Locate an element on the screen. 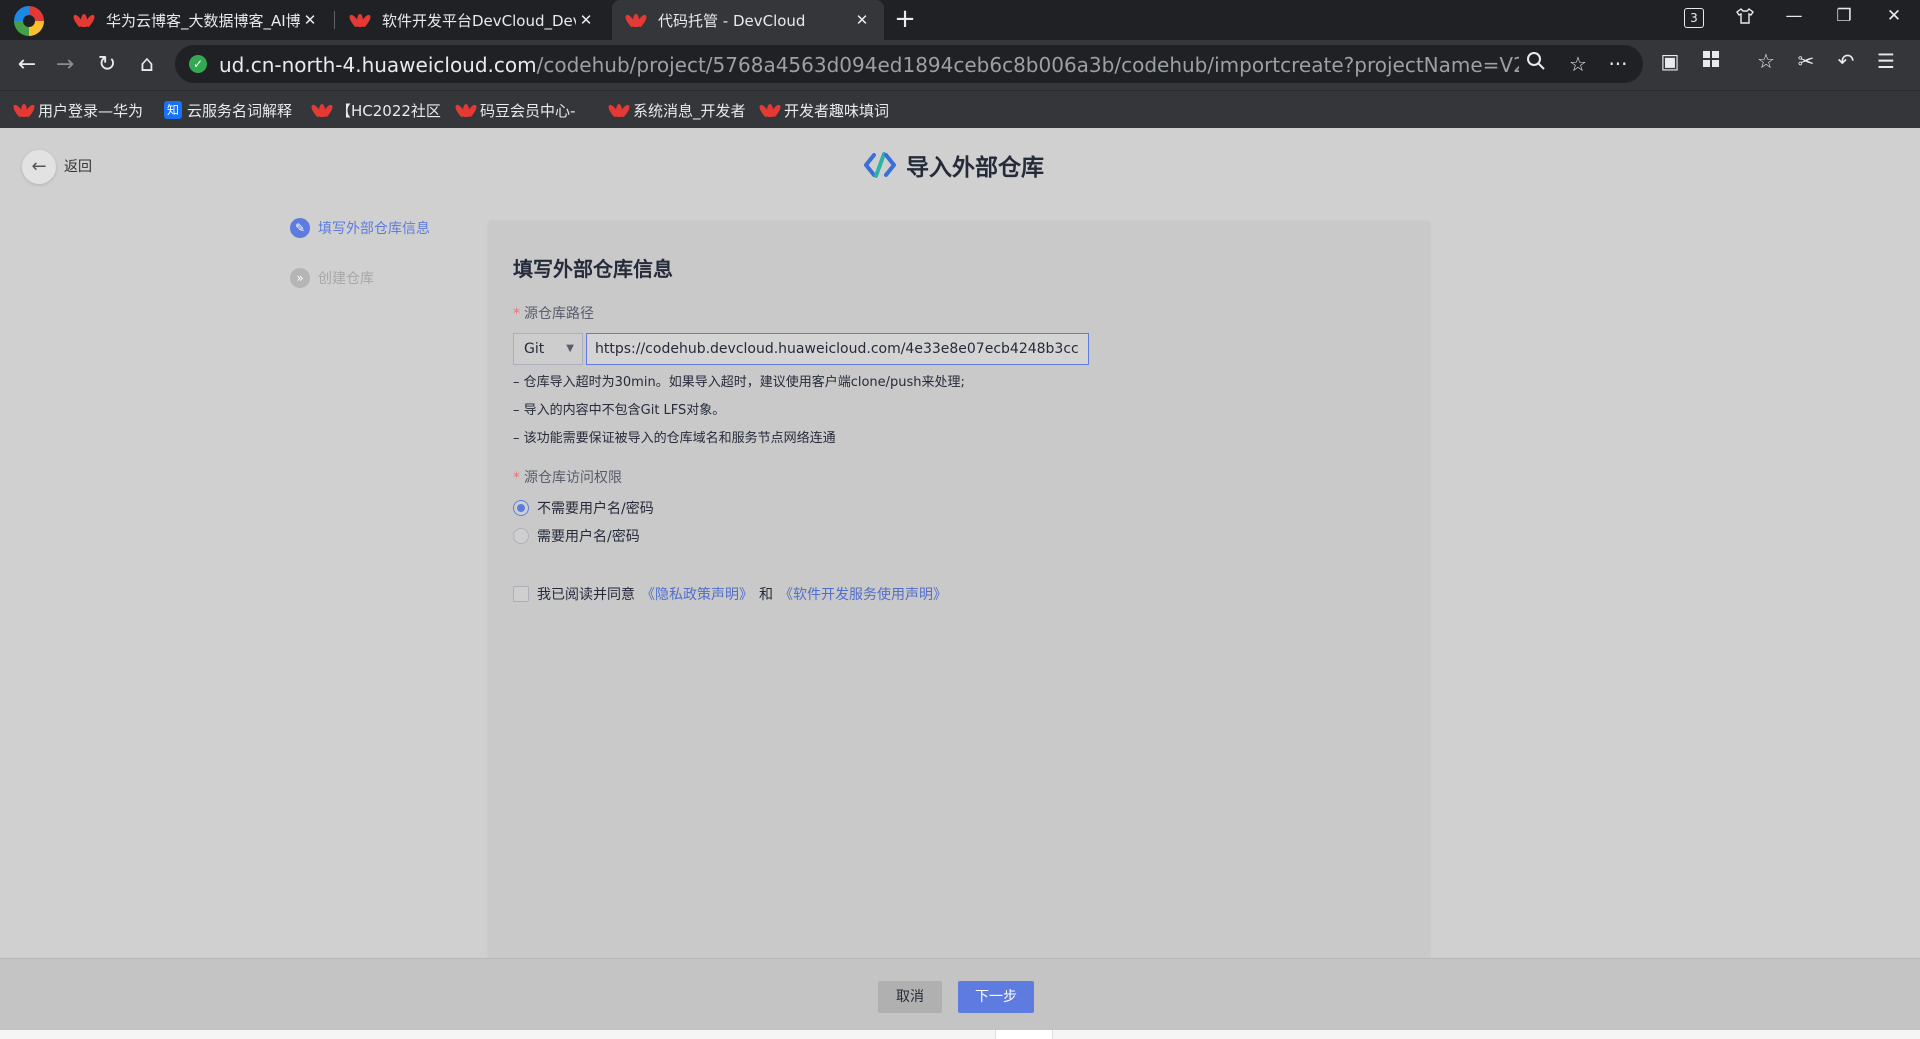 This screenshot has width=1920, height=1039. tab-count-badge: 3 is located at coordinates (1694, 18).